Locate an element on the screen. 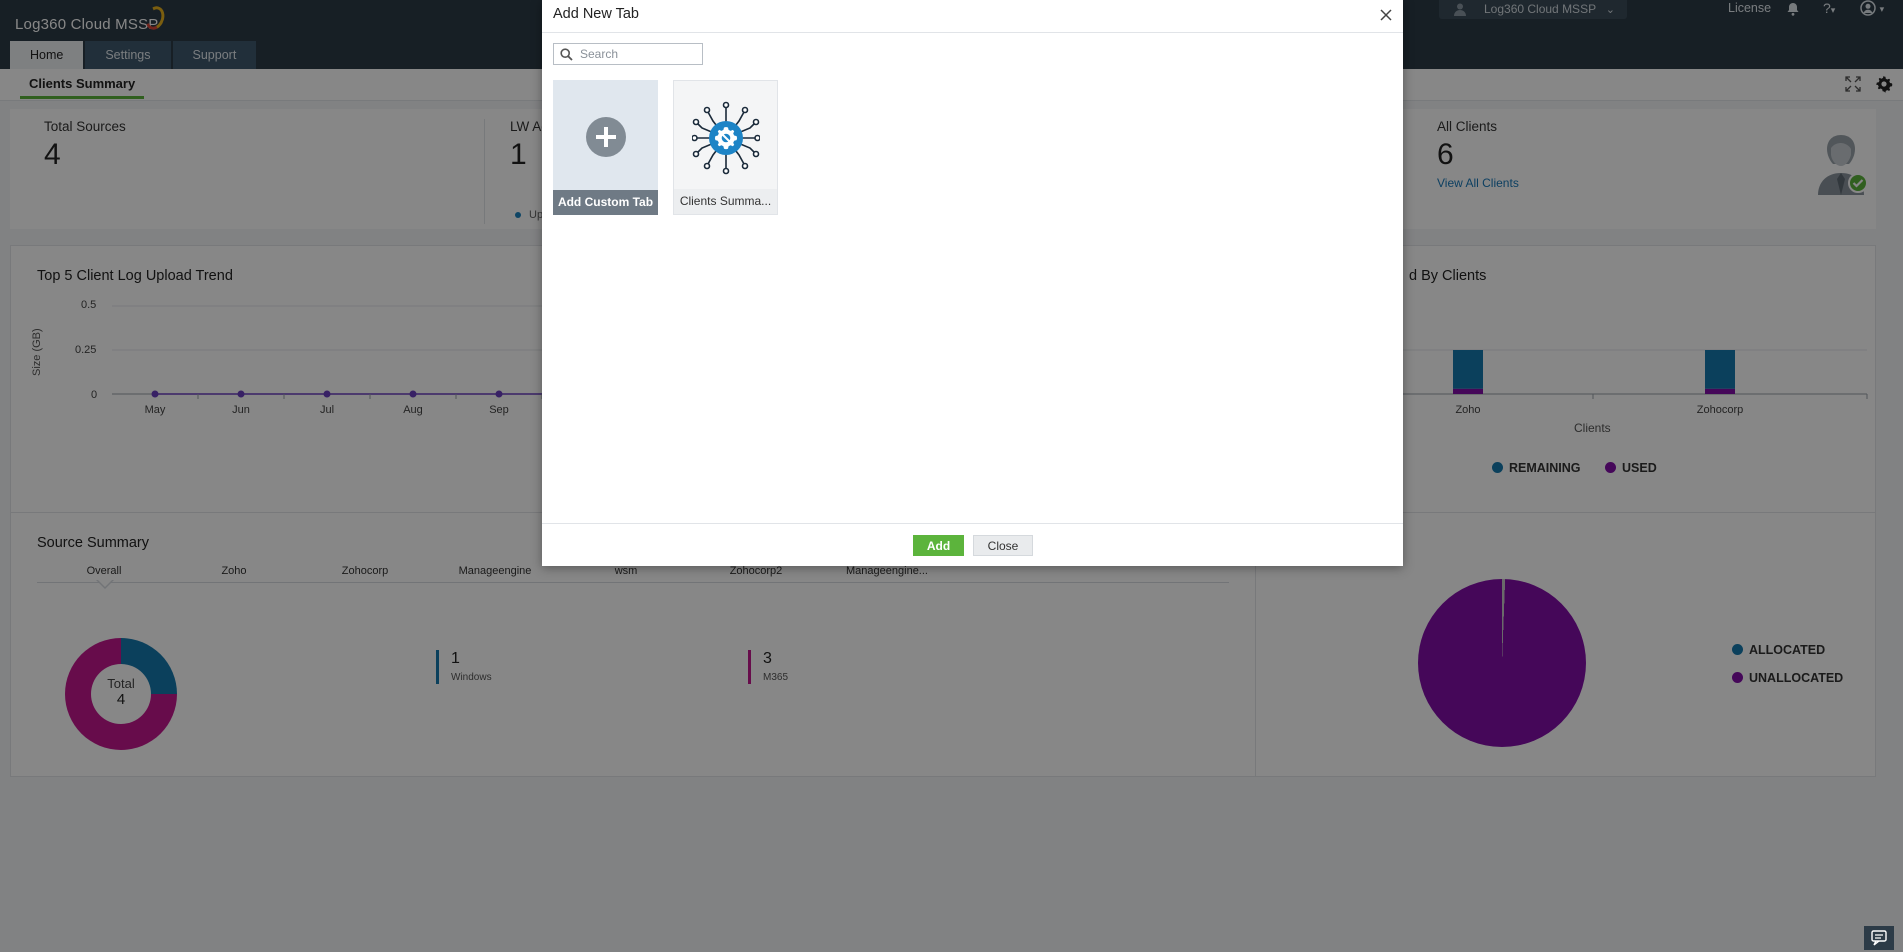 Image resolution: width=1903 pixels, height=952 pixels. search-icon is located at coordinates (566, 54).